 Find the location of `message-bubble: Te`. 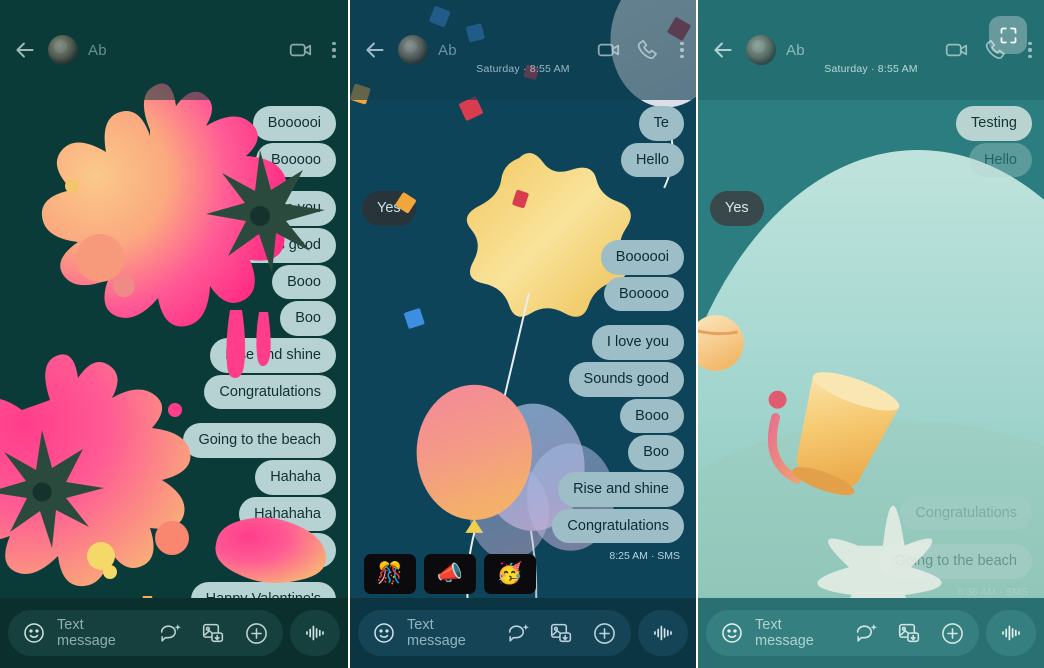

message-bubble: Te is located at coordinates (661, 123).